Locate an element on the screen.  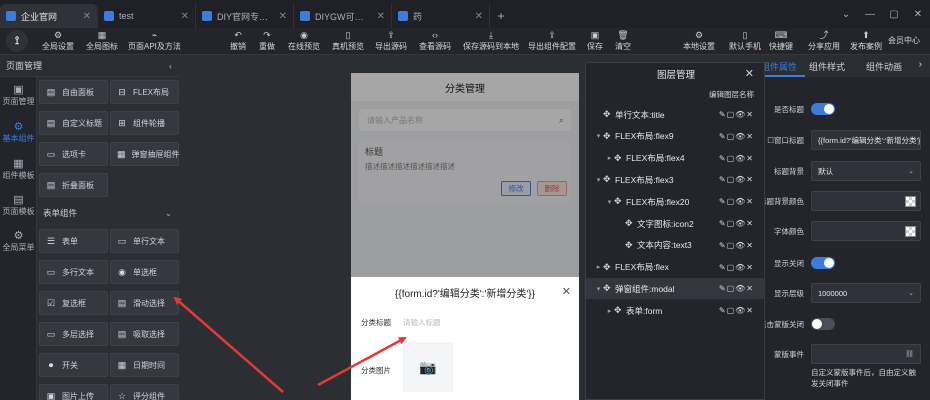
component-tabs: ▭ 选项卡 is located at coordinates (73, 154).